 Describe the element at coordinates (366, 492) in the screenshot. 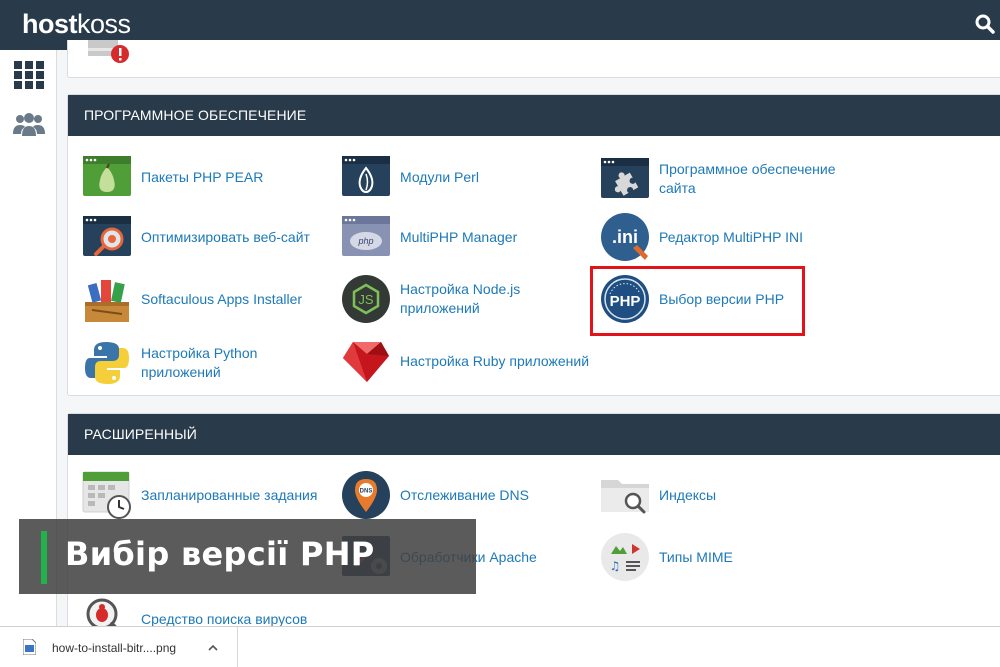

I see `svg-text: DNS` at that location.